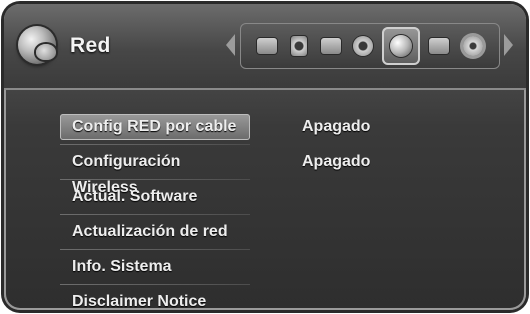 Image resolution: width=530 pixels, height=314 pixels. I want to click on scroll-right-arrow-icon, so click(508, 45).